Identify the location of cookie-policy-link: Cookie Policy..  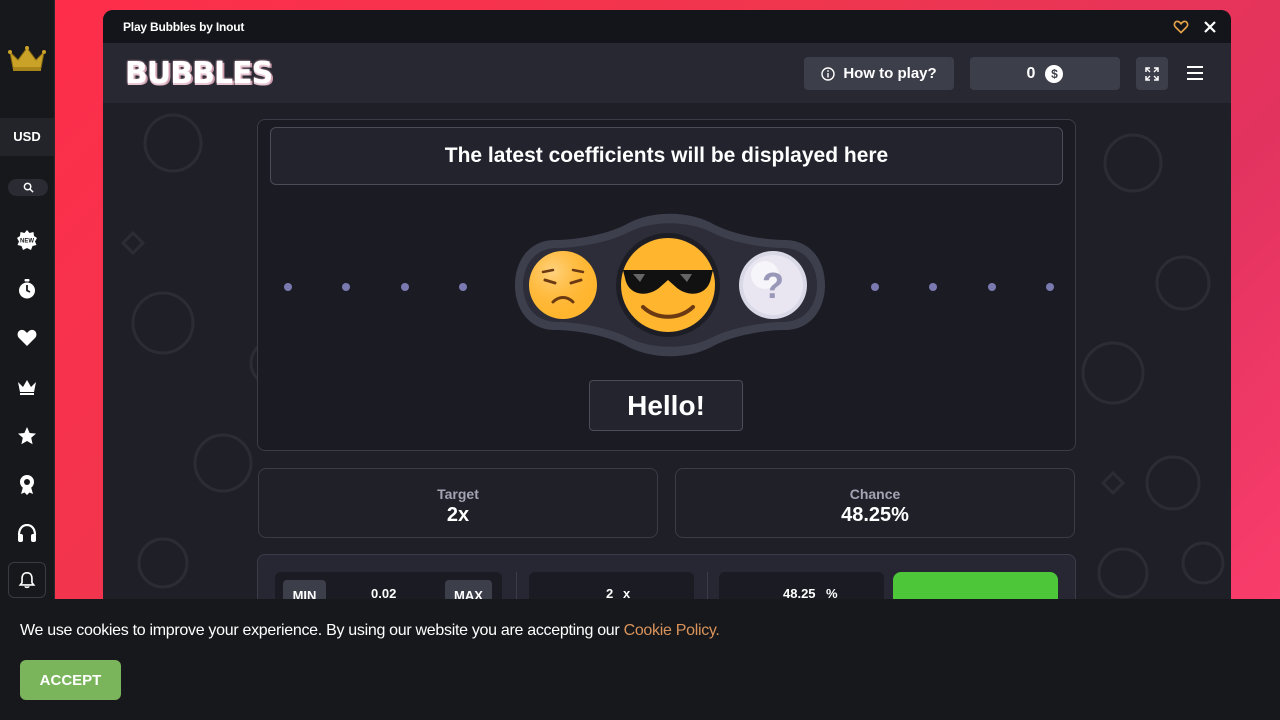
(672, 630).